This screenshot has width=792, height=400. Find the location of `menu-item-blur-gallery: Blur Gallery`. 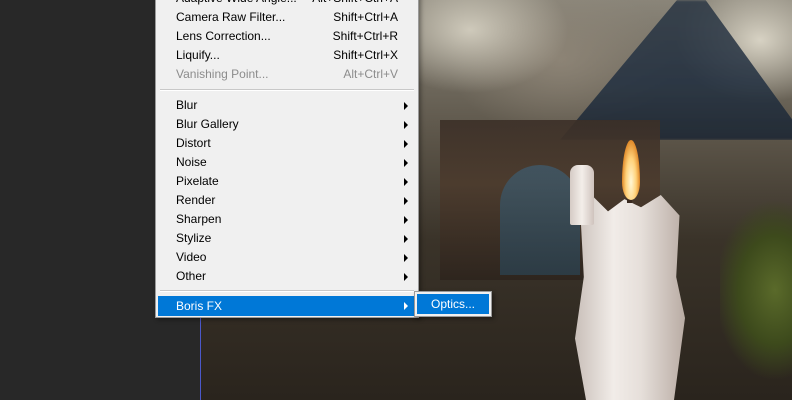

menu-item-blur-gallery: Blur Gallery is located at coordinates (287, 124).